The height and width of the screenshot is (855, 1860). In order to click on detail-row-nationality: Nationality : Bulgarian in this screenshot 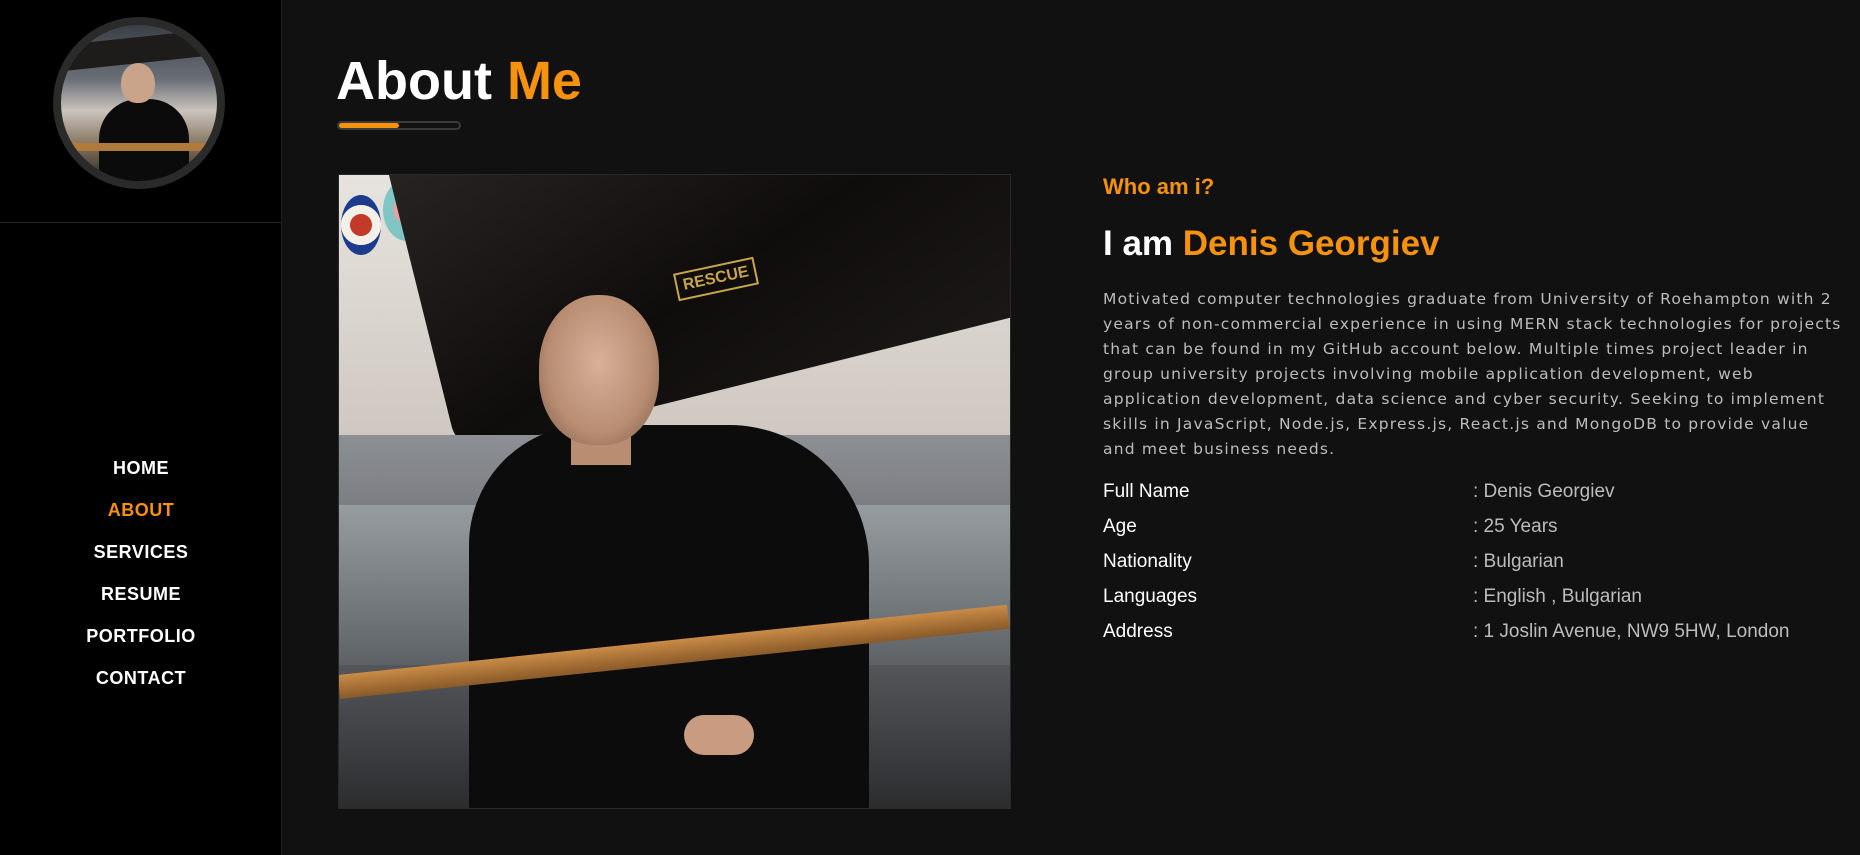, I will do `click(1473, 565)`.